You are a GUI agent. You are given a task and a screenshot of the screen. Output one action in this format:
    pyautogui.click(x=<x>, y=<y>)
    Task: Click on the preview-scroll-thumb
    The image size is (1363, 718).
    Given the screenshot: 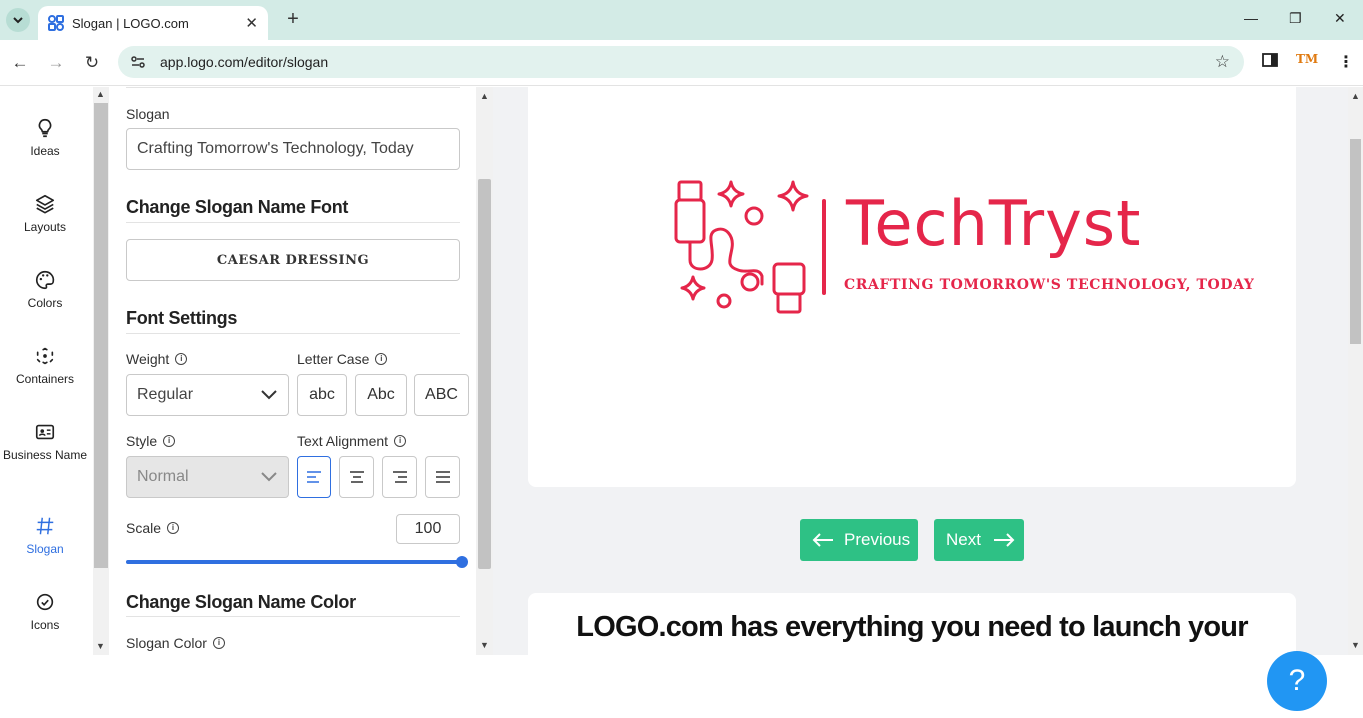 What is the action you would take?
    pyautogui.click(x=1355, y=241)
    